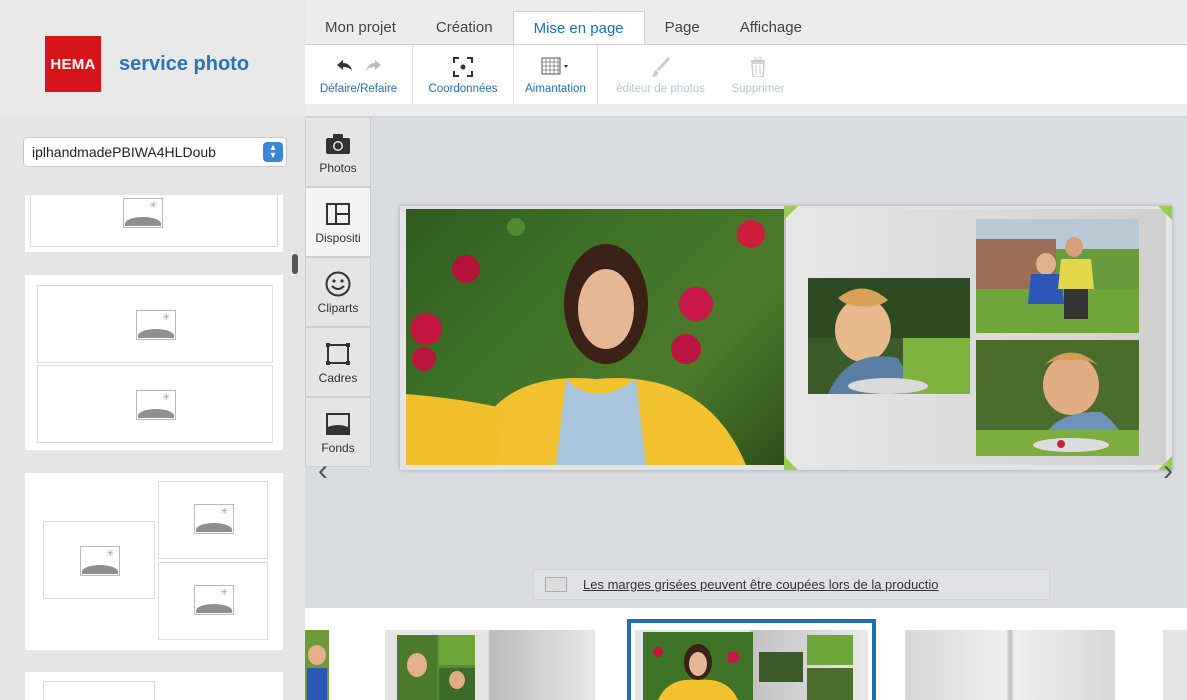 The image size is (1187, 700). What do you see at coordinates (124, 152) in the screenshot?
I see `album-select-value: iplhandmadePBIWA4HLDoub` at bounding box center [124, 152].